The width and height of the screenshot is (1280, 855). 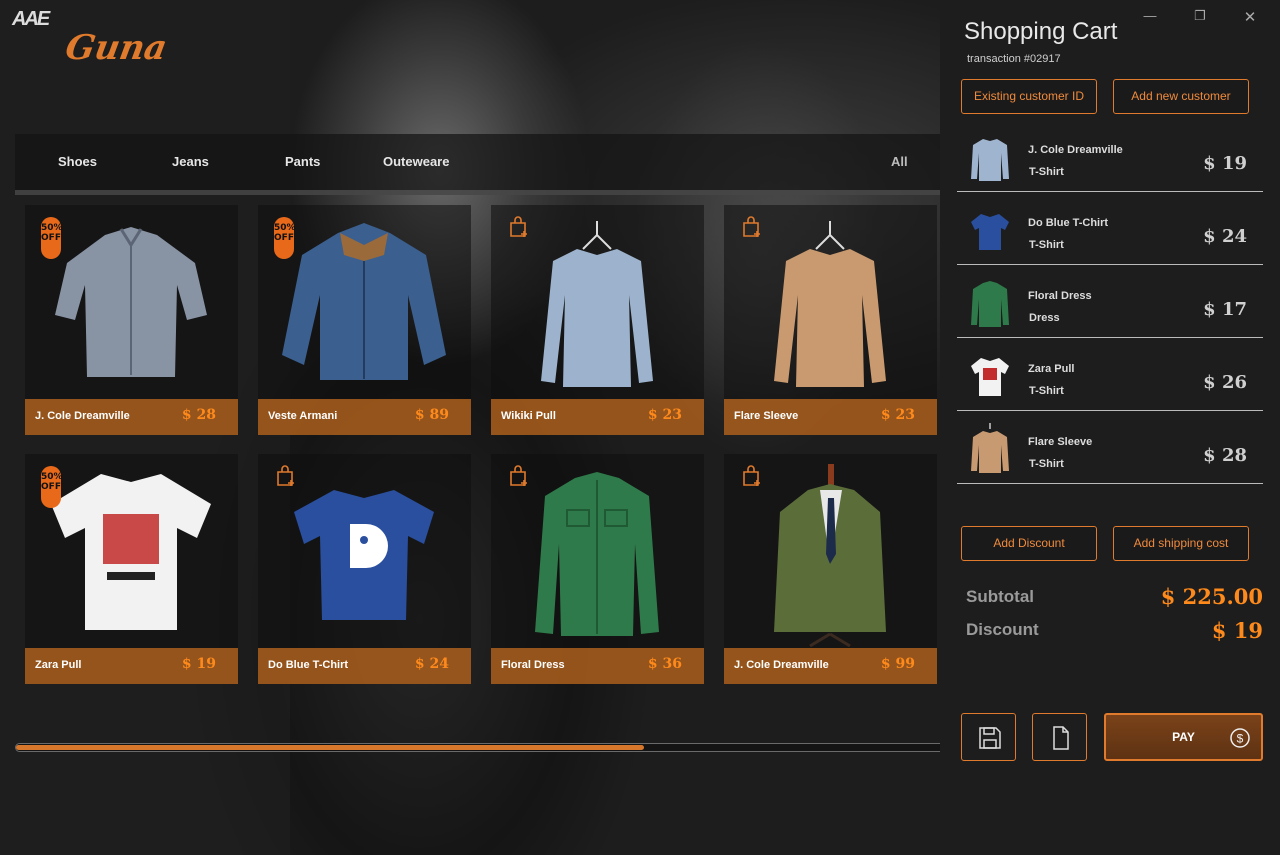 What do you see at coordinates (431, 664) in the screenshot?
I see `product-price: $ 24` at bounding box center [431, 664].